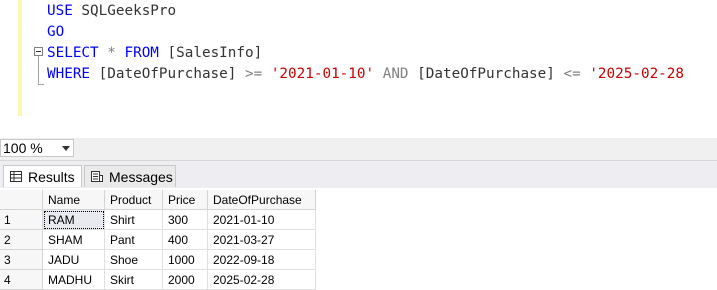  I want to click on code-line-3: SELECT * FROM [SalesInfo], so click(154, 53).